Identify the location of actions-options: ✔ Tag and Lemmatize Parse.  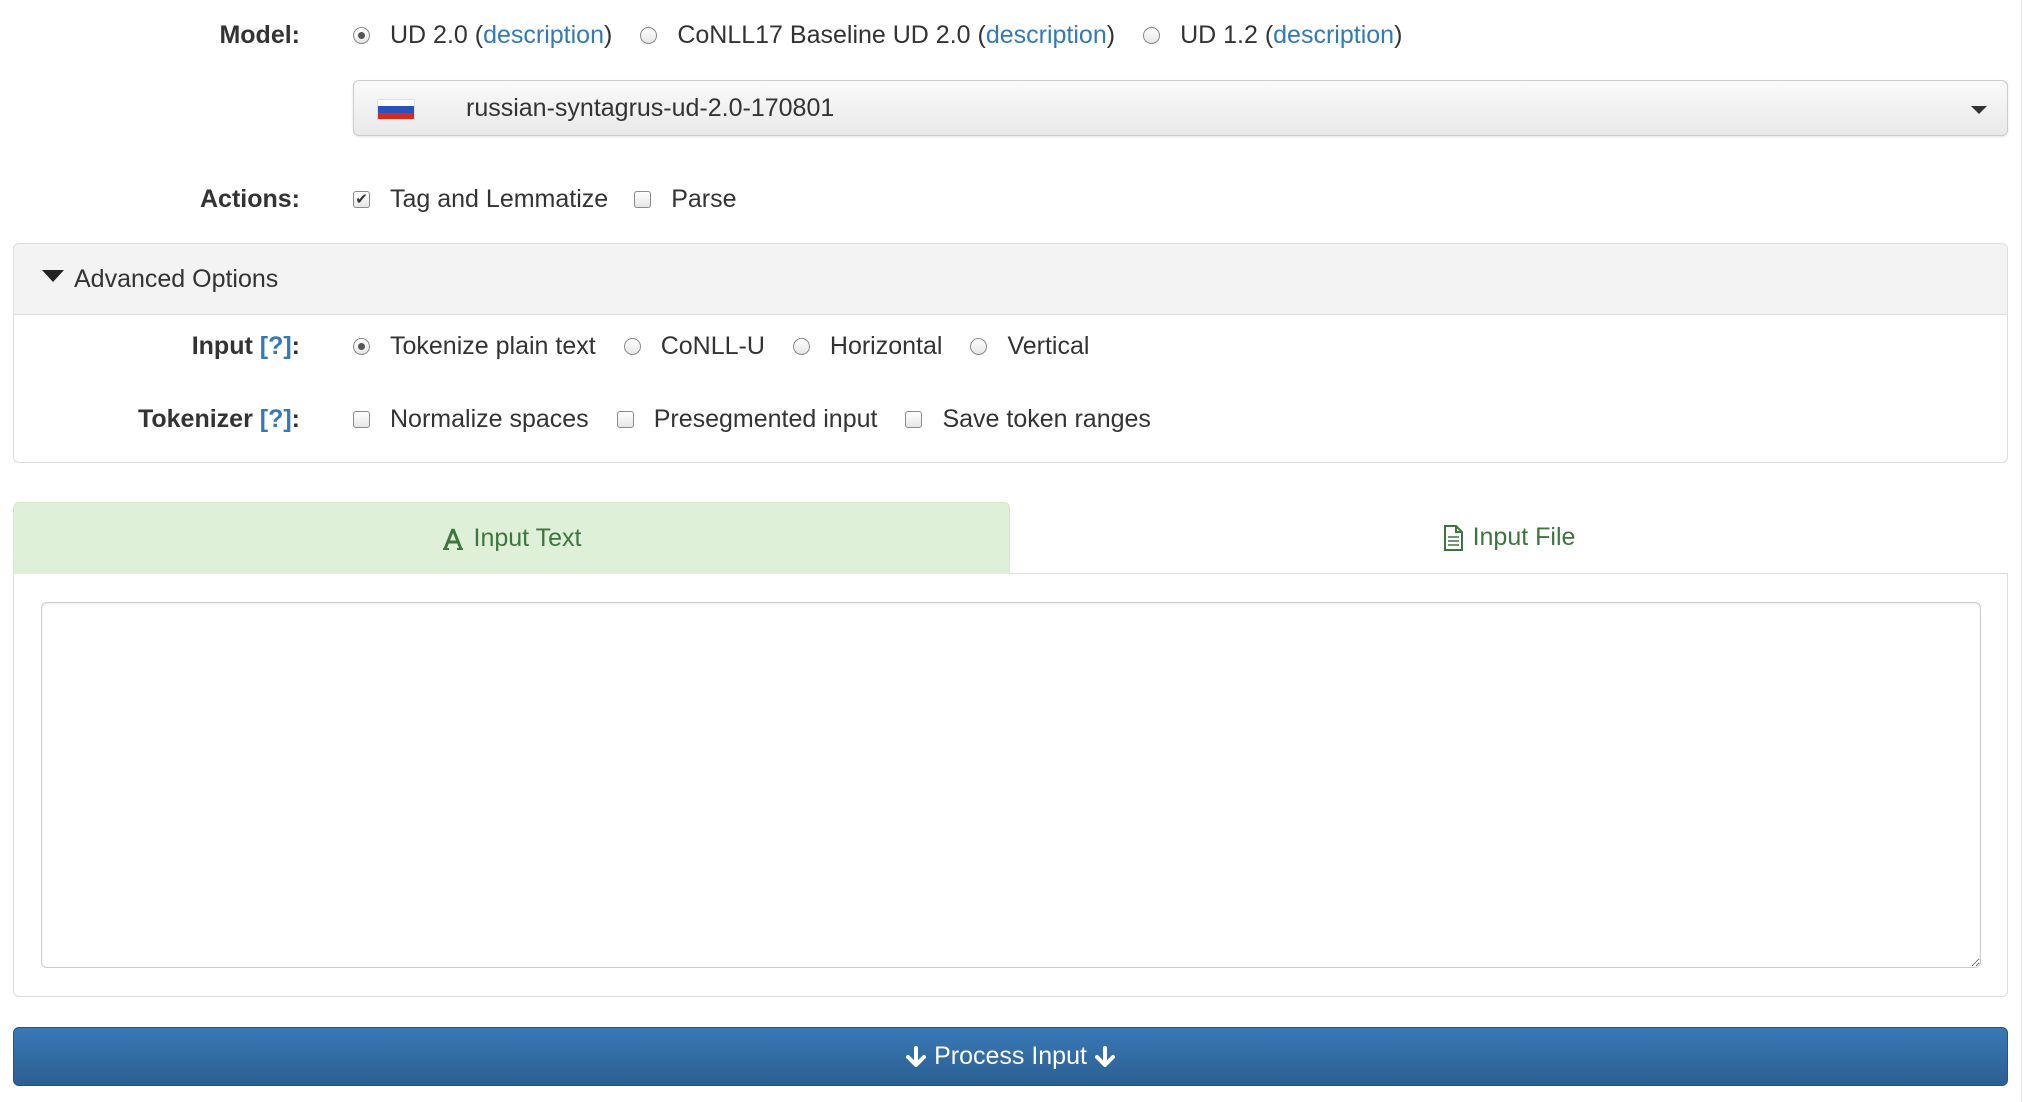
(559, 199).